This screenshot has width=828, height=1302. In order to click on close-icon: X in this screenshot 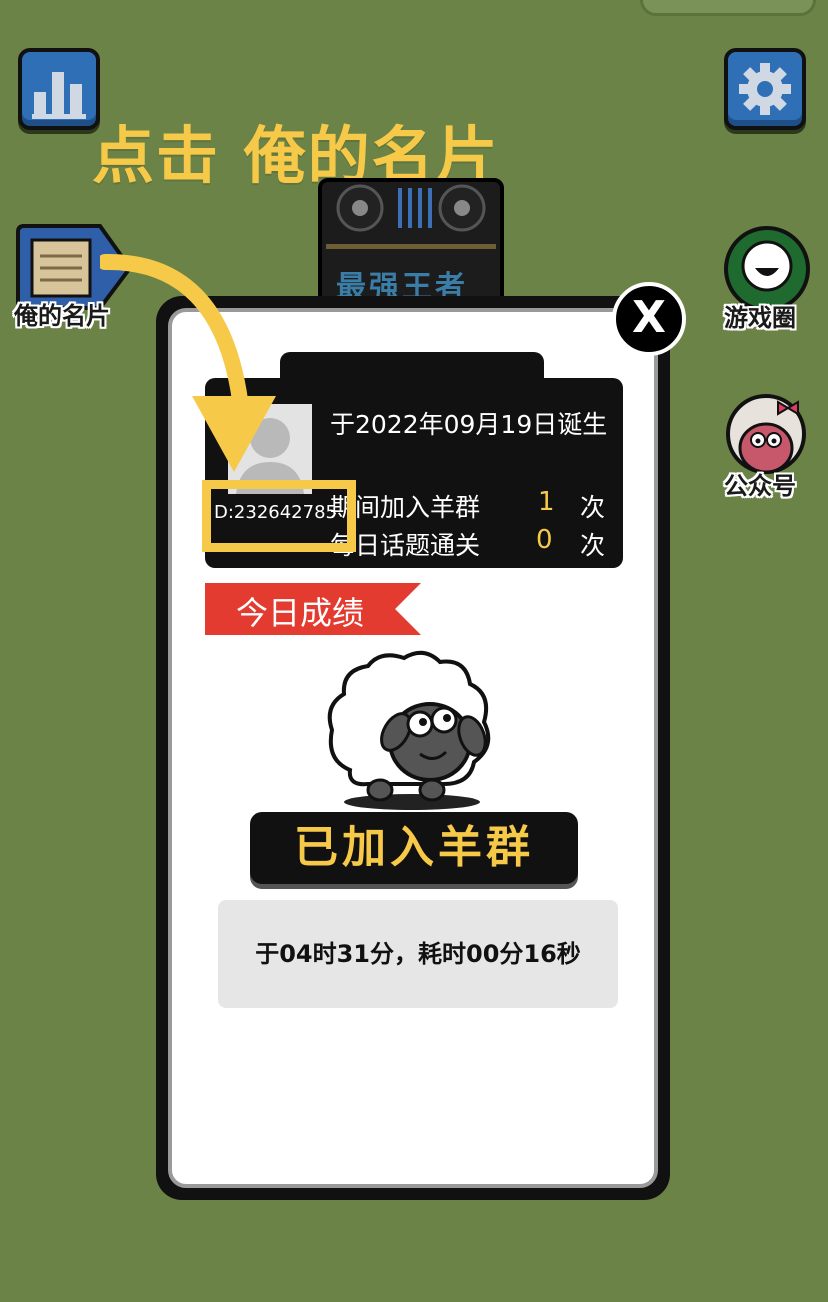, I will do `click(649, 317)`.